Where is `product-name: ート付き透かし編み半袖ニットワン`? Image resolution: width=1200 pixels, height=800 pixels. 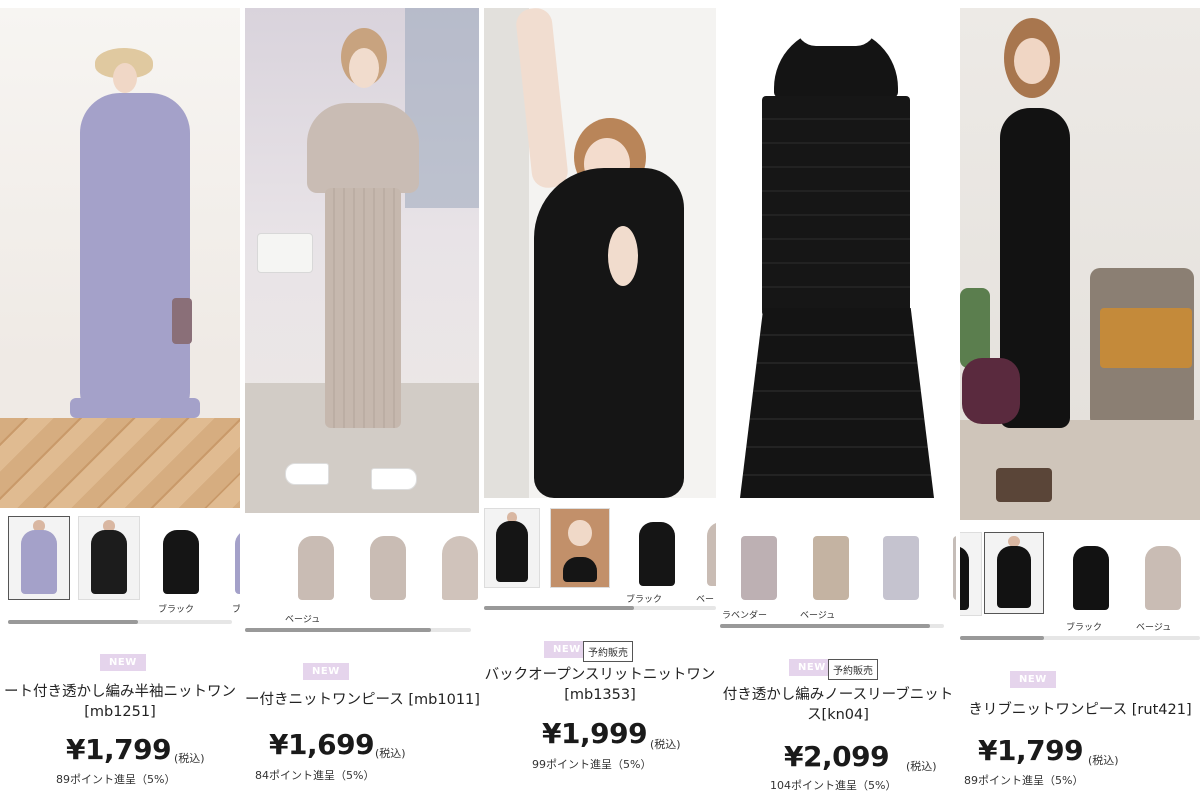
product-name: ート付き透かし編み半袖ニットワン is located at coordinates (120, 692).